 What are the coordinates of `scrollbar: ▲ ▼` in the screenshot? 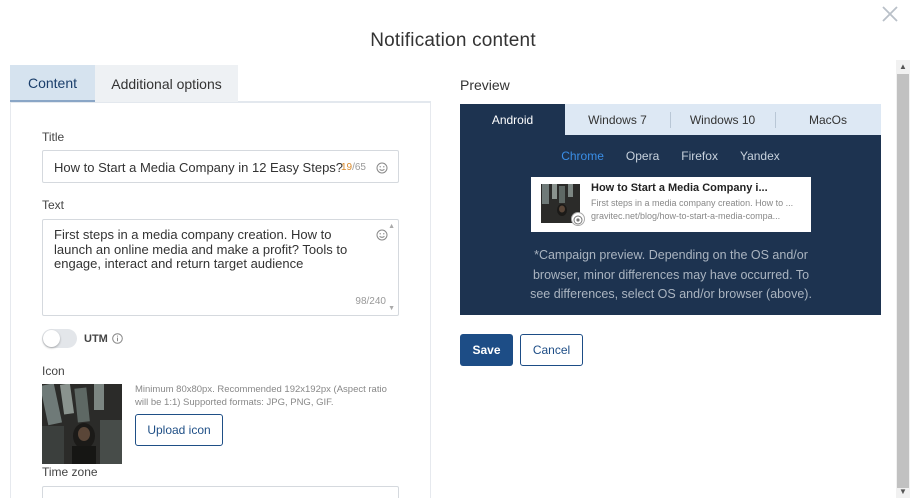 It's located at (903, 279).